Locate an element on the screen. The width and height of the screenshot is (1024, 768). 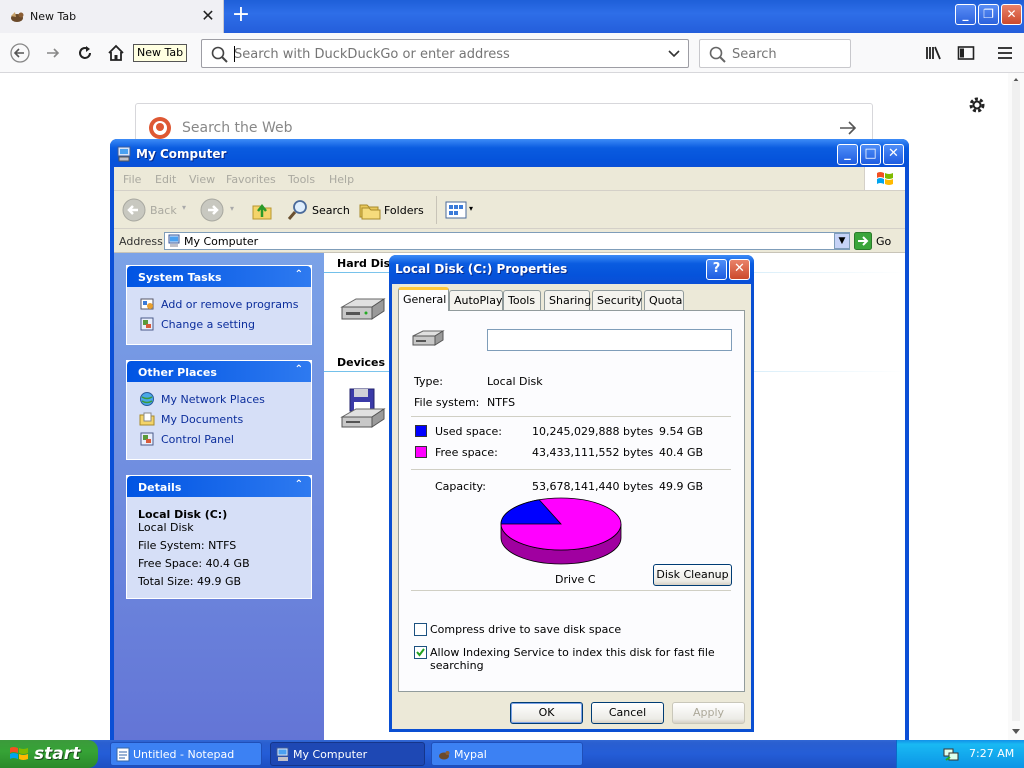
local-disk-icon is located at coordinates (363, 311).